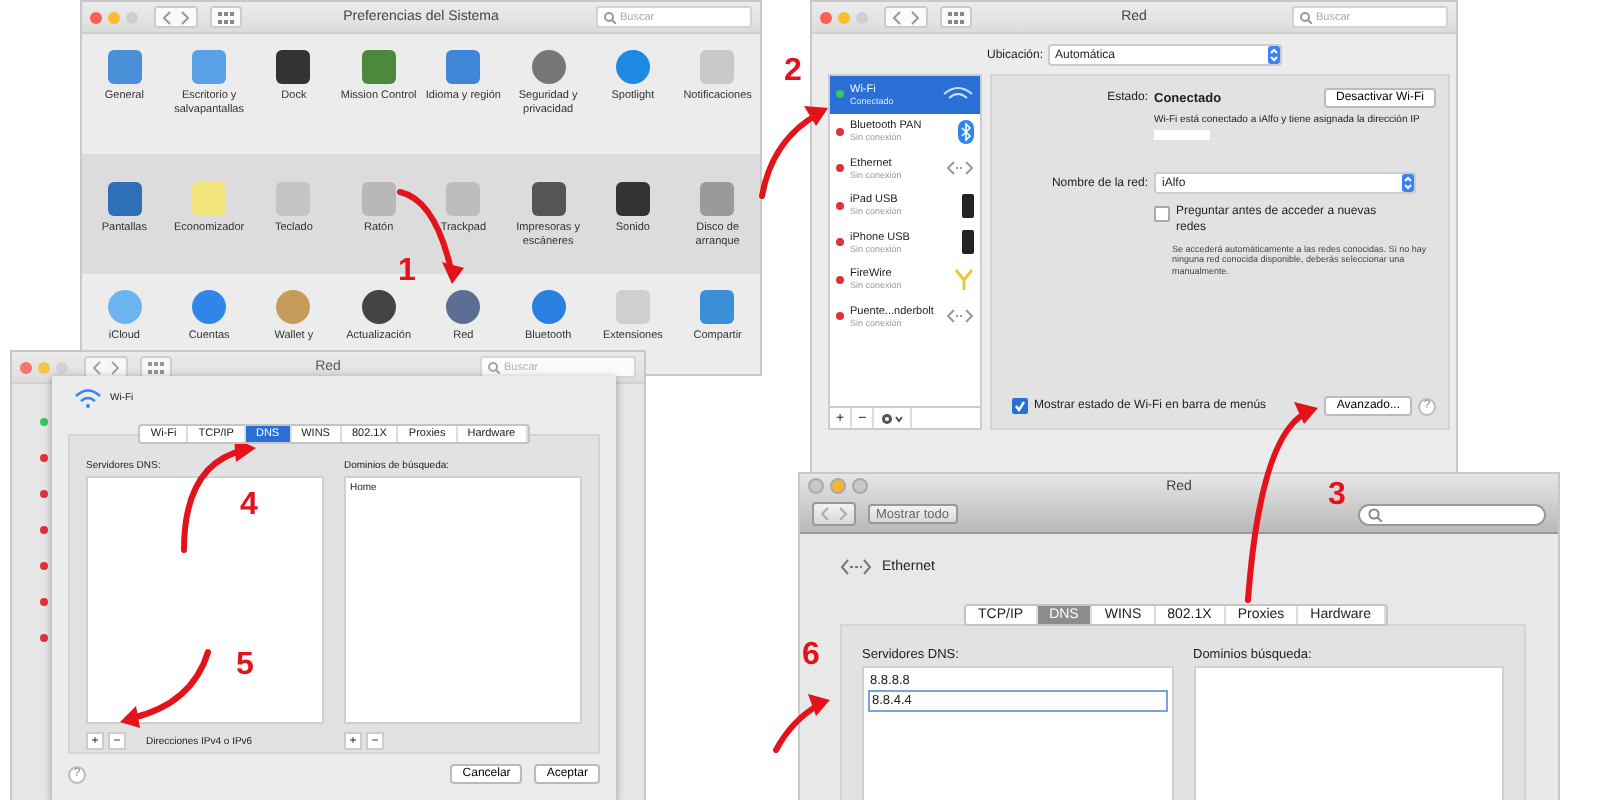 The width and height of the screenshot is (1600, 800). I want to click on checkmark-icon, so click(1020, 406).